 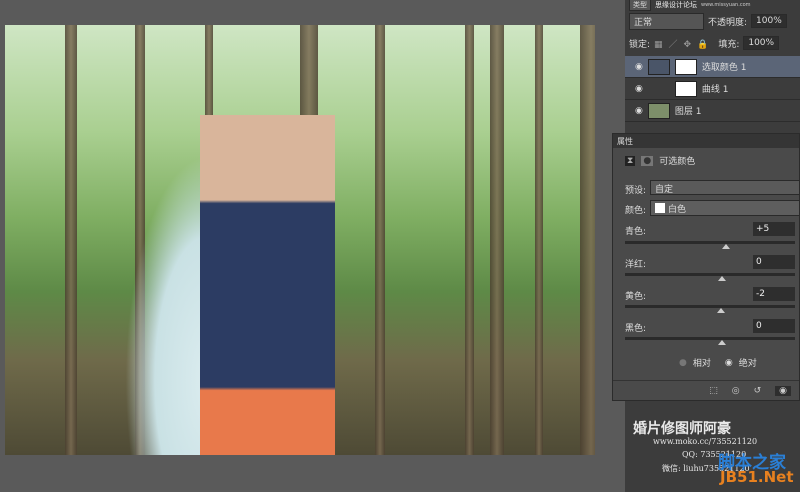 What do you see at coordinates (729, 363) in the screenshot?
I see `radio-absolute: ◉` at bounding box center [729, 363].